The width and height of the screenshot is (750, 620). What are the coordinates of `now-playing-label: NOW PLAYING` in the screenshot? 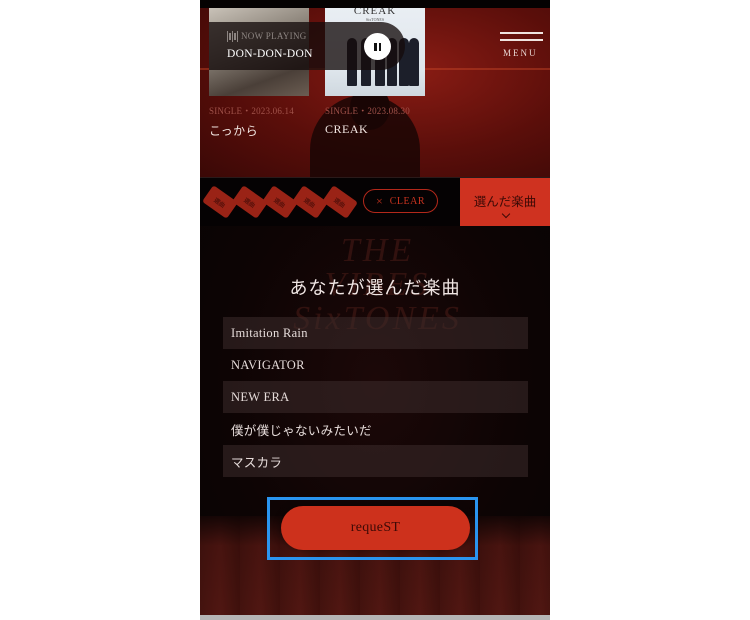 It's located at (274, 36).